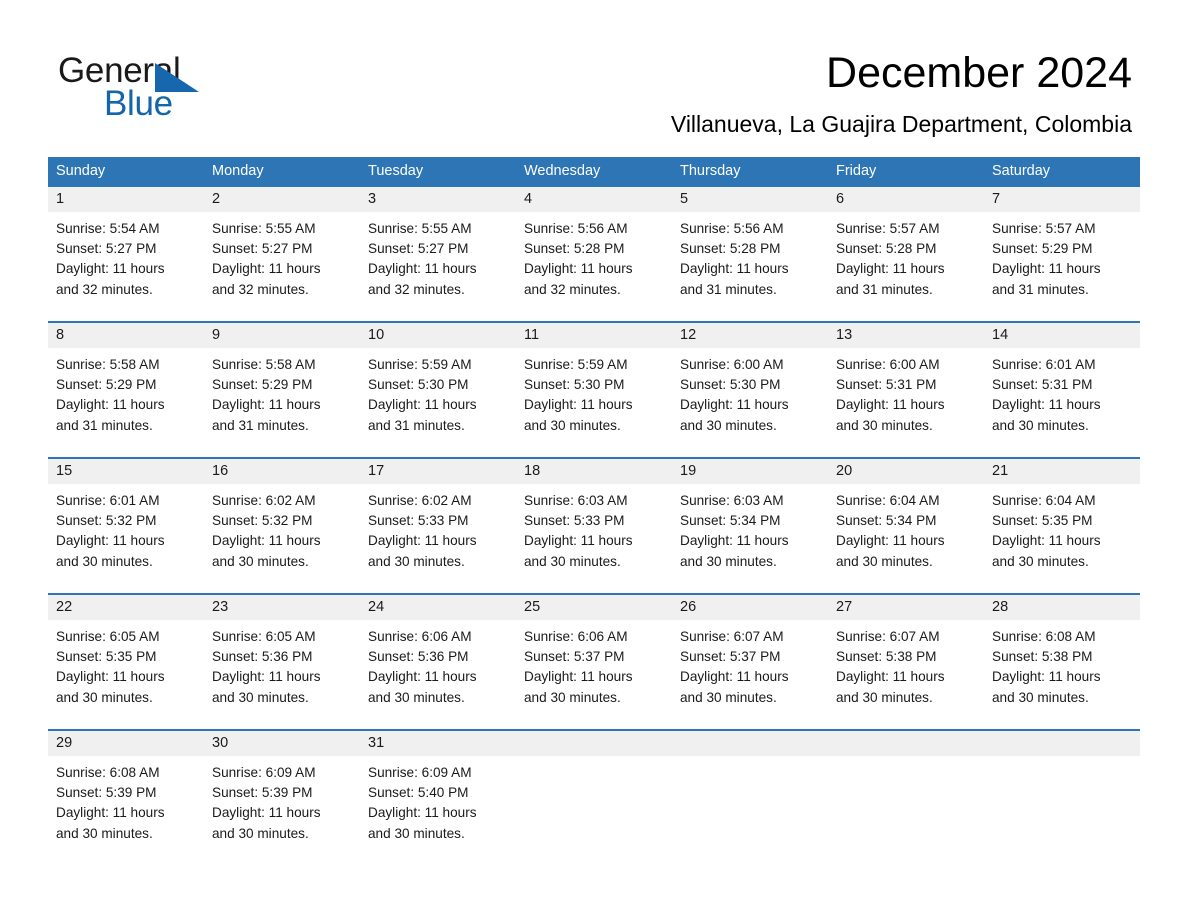 Image resolution: width=1188 pixels, height=918 pixels. Describe the element at coordinates (1040, 289) in the screenshot. I see `daylight-text-line2: and 31 minutes.` at that location.